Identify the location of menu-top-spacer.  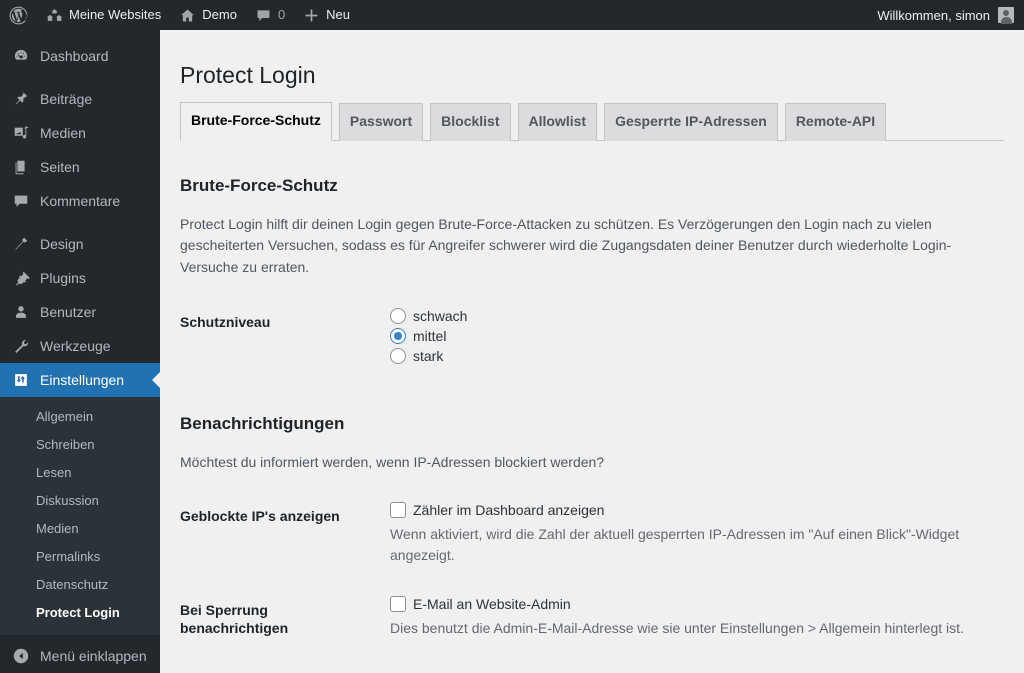
(80, 34).